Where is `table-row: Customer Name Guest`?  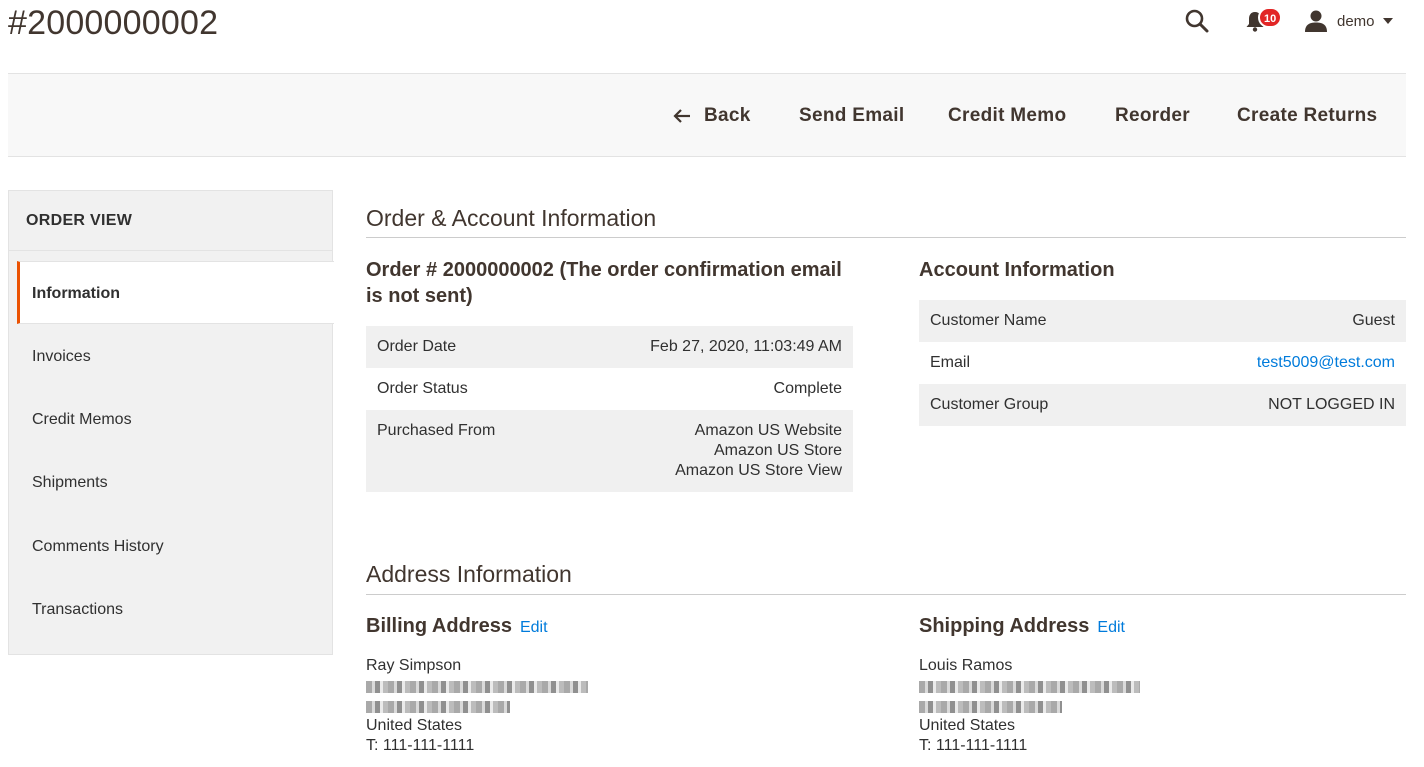 table-row: Customer Name Guest is located at coordinates (1162, 321).